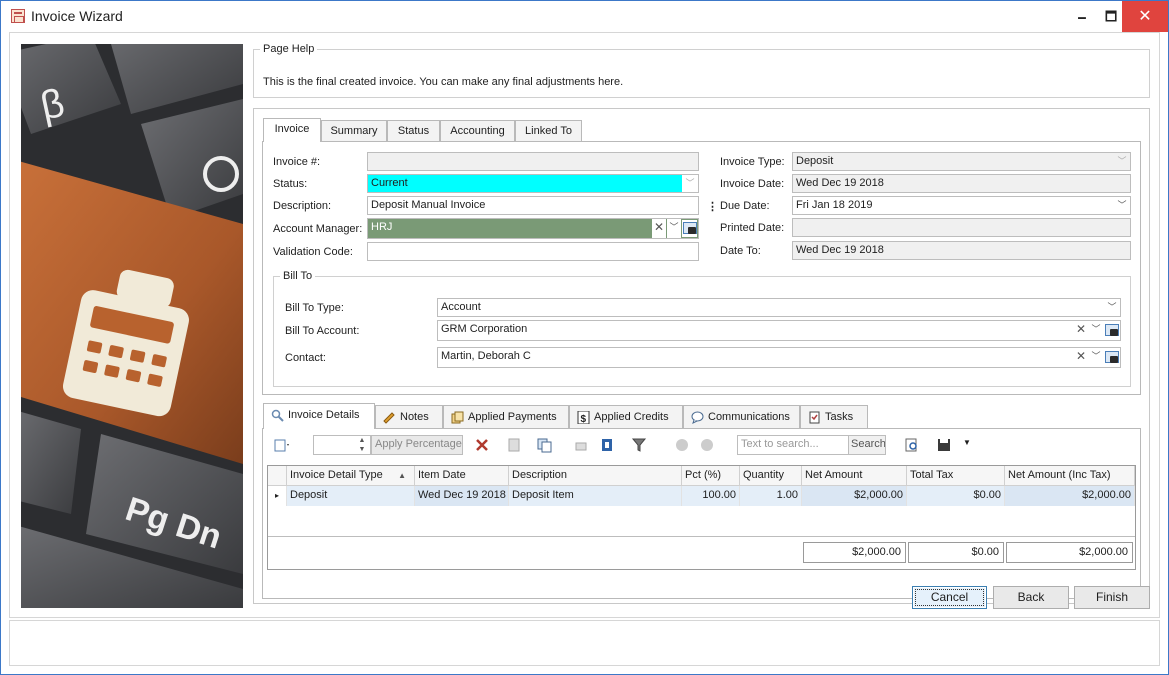  Describe the element at coordinates (752, 162) in the screenshot. I see `invoice-type-label: Invoice Type:` at that location.